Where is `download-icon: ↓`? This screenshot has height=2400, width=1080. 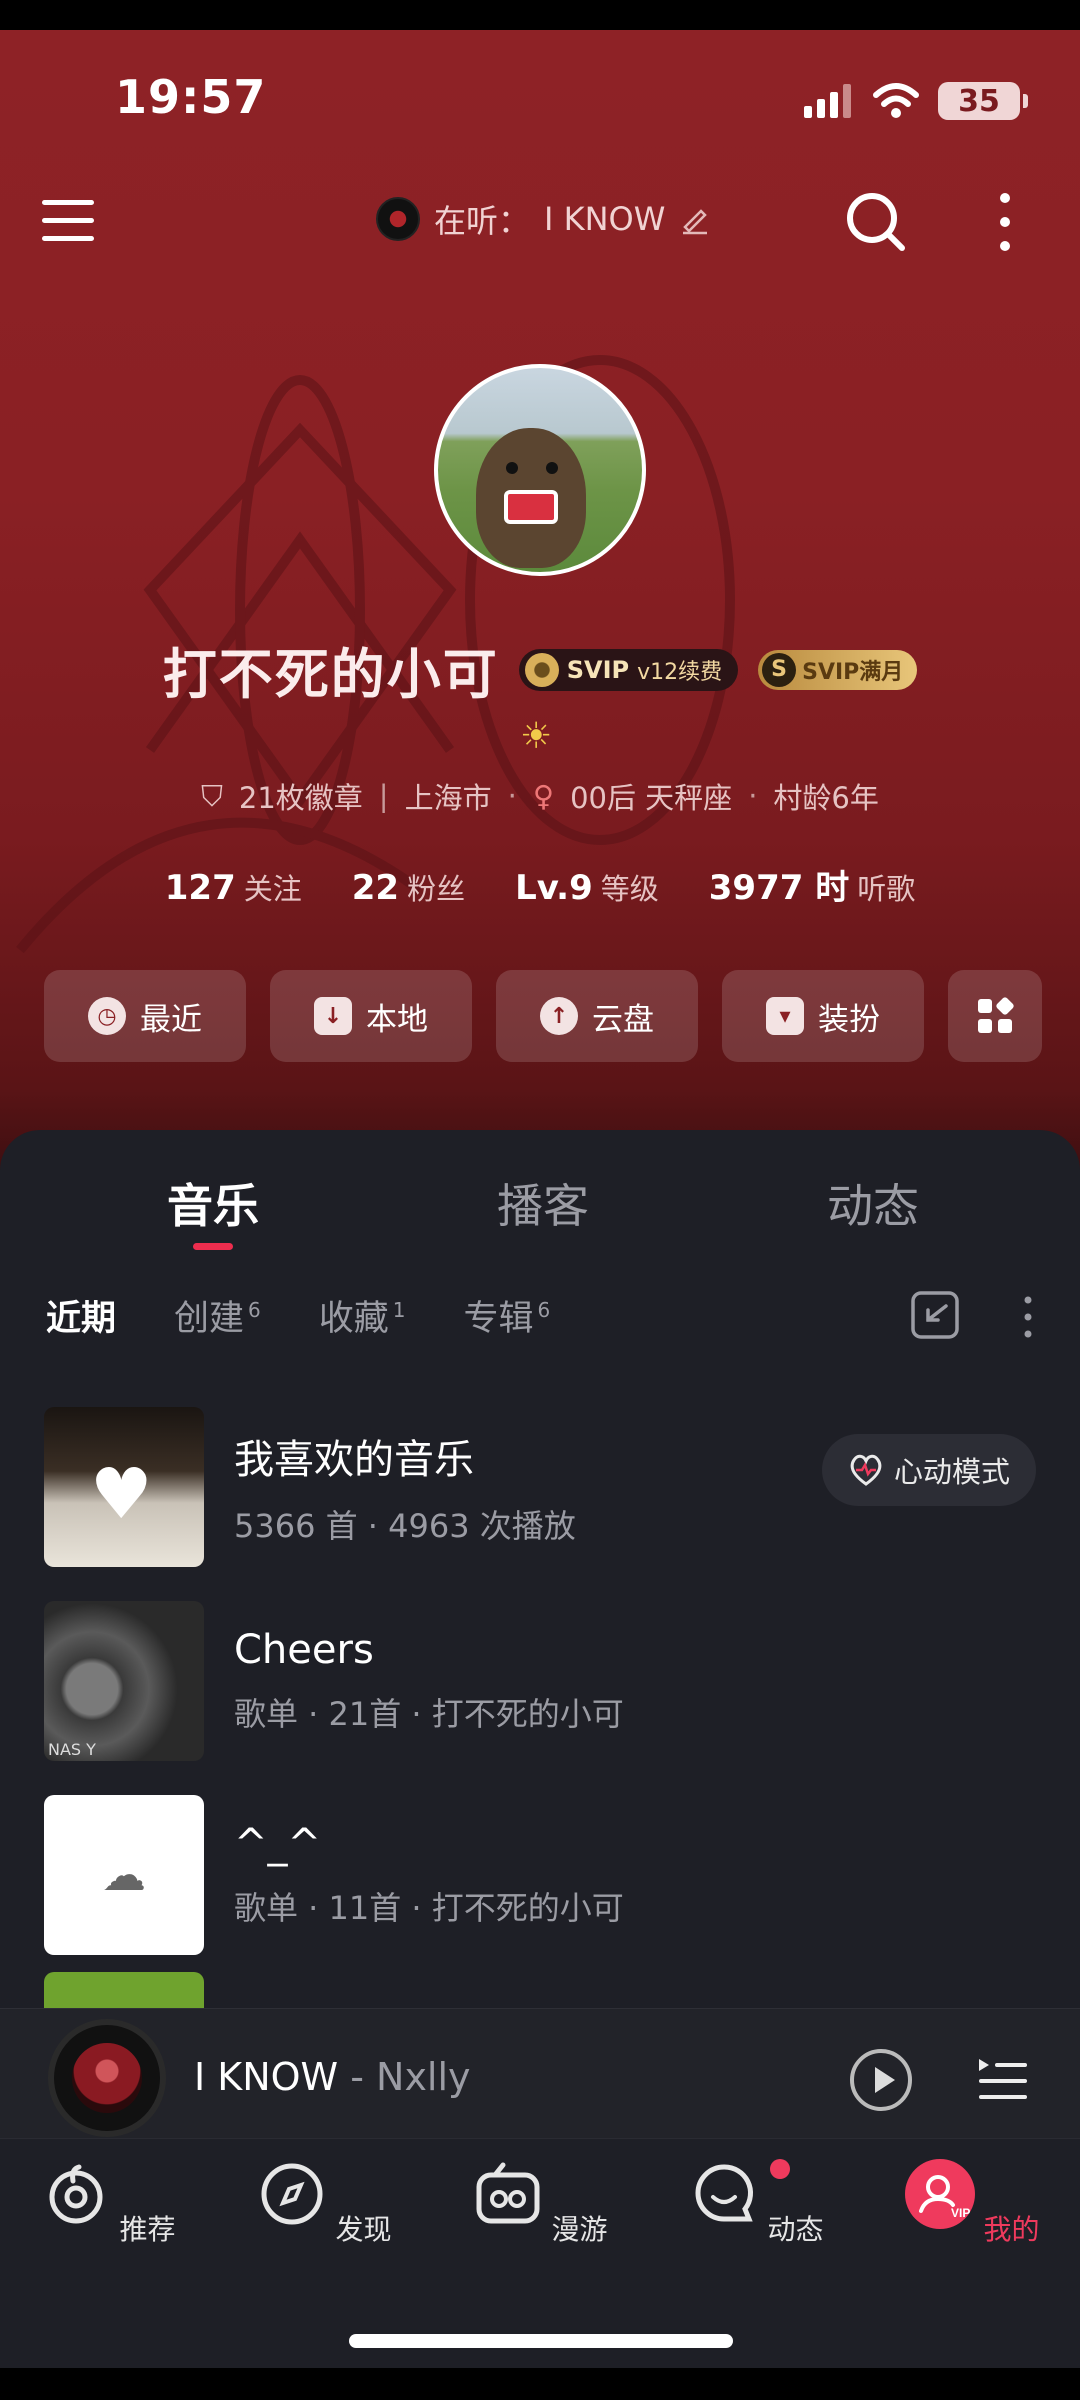
download-icon: ↓ is located at coordinates (333, 1016).